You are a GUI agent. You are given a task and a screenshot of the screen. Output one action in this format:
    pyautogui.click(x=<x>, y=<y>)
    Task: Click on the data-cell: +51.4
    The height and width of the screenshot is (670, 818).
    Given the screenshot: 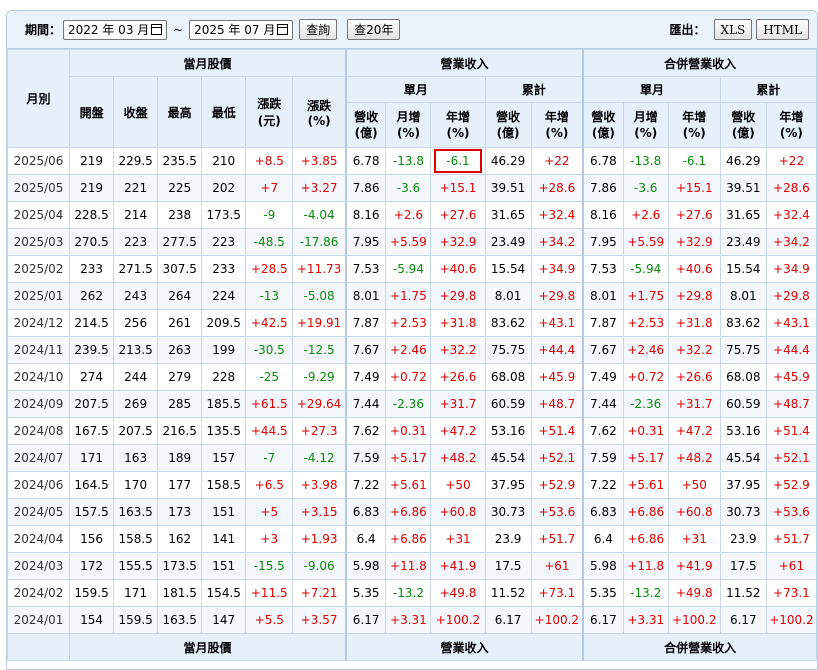 What is the action you would take?
    pyautogui.click(x=791, y=431)
    